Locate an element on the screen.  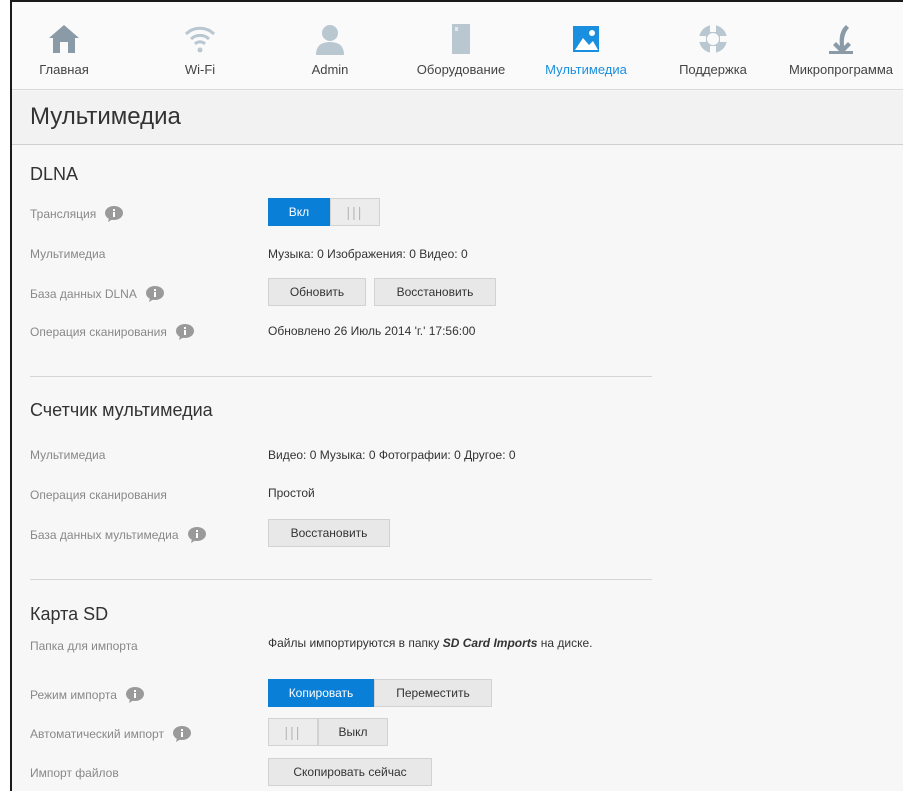
counter-scan-value: Простой is located at coordinates (291, 493).